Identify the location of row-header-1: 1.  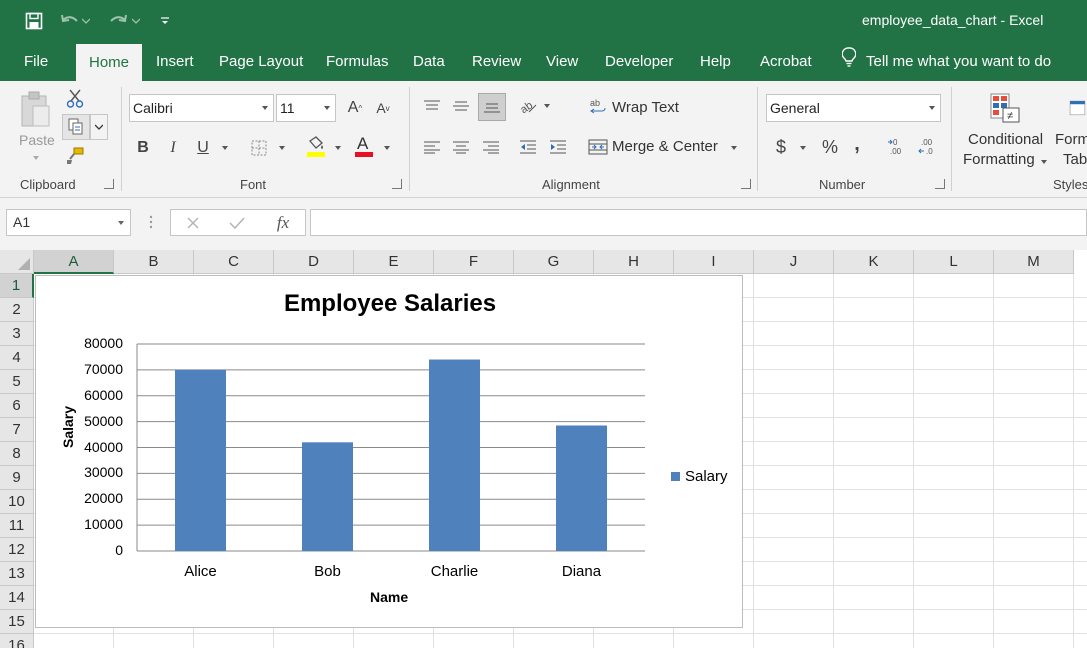
(17, 286).